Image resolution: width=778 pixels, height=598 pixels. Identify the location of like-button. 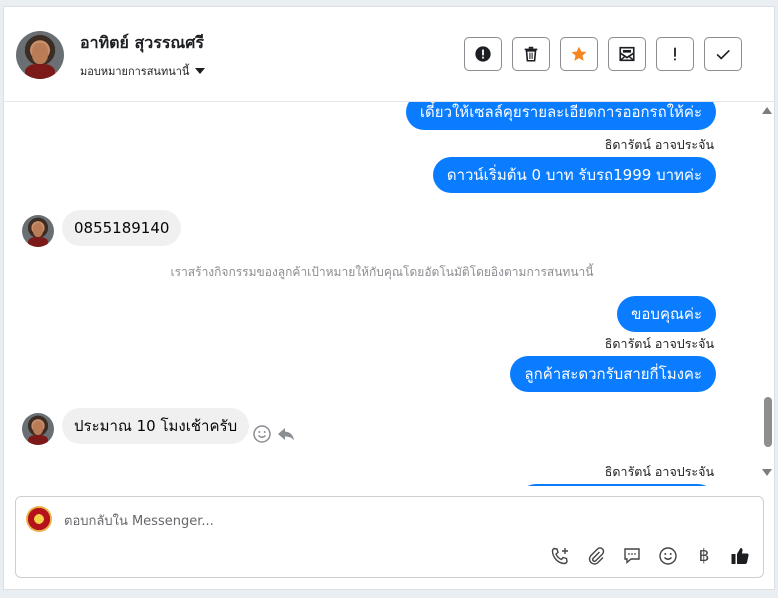
(740, 556).